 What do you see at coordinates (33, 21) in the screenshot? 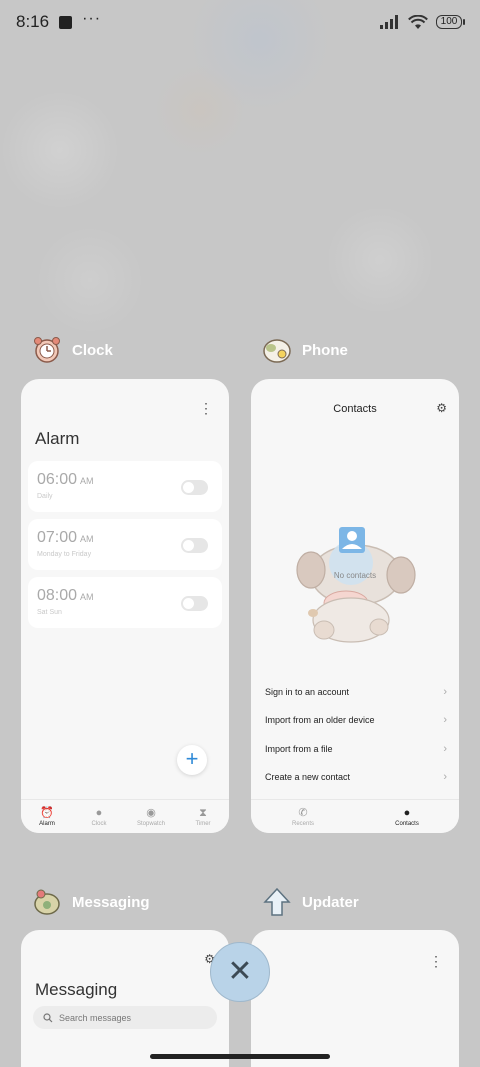
I see `status-time: 8:16` at bounding box center [33, 21].